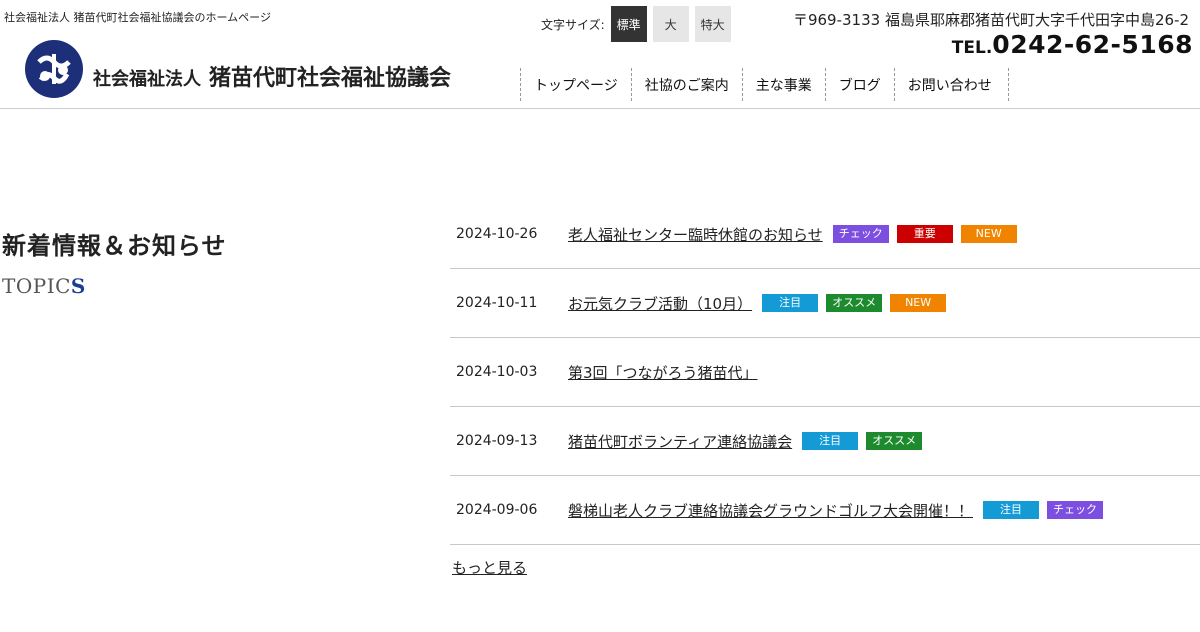 This screenshot has height=632, width=1200. What do you see at coordinates (686, 84) in the screenshot?
I see `nav-item-about: 社協のご案内` at bounding box center [686, 84].